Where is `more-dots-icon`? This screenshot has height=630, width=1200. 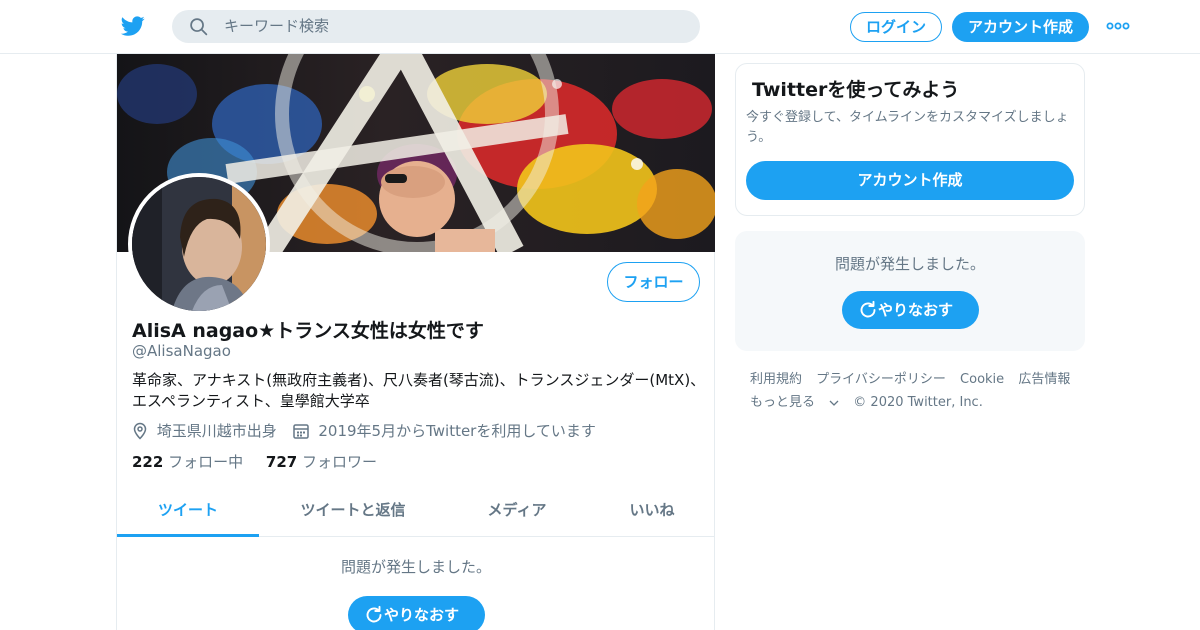 more-dots-icon is located at coordinates (1118, 26).